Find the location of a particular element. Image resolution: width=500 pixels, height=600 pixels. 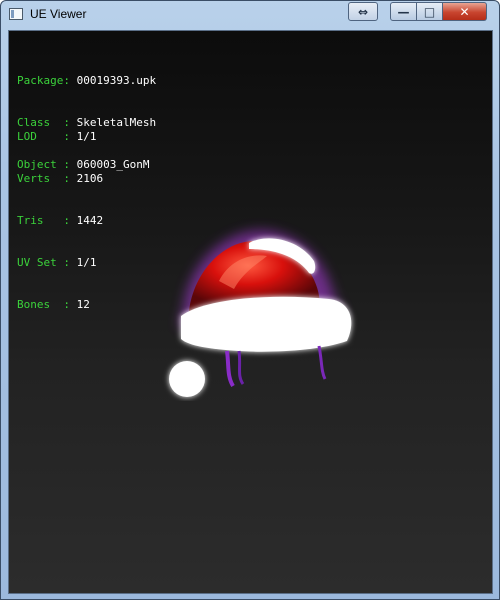

stat-row-verts: Verts : 2106 is located at coordinates (60, 179).